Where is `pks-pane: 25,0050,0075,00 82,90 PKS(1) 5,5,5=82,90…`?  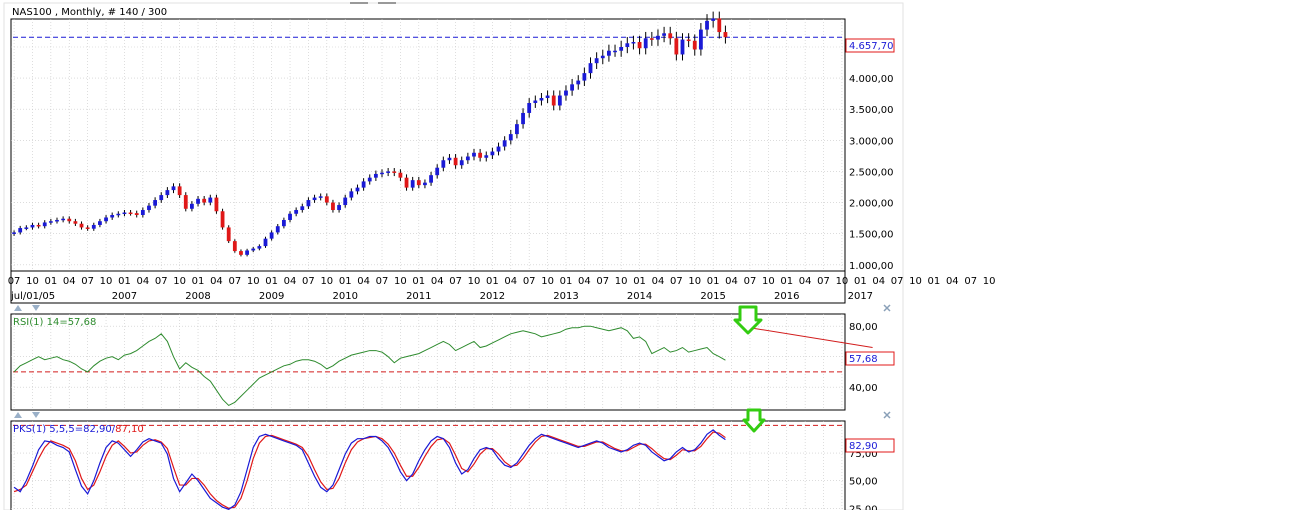 pks-pane: 25,0050,0075,00 82,90 PKS(1) 5,5,5=82,90… is located at coordinates (452, 459).